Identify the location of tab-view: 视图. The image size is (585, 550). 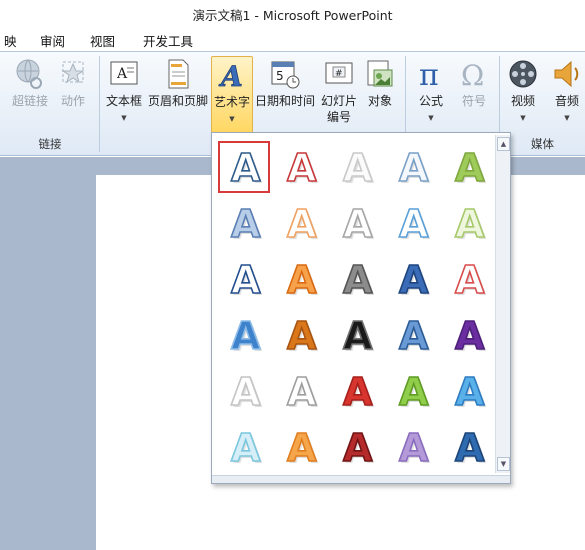
(102, 40).